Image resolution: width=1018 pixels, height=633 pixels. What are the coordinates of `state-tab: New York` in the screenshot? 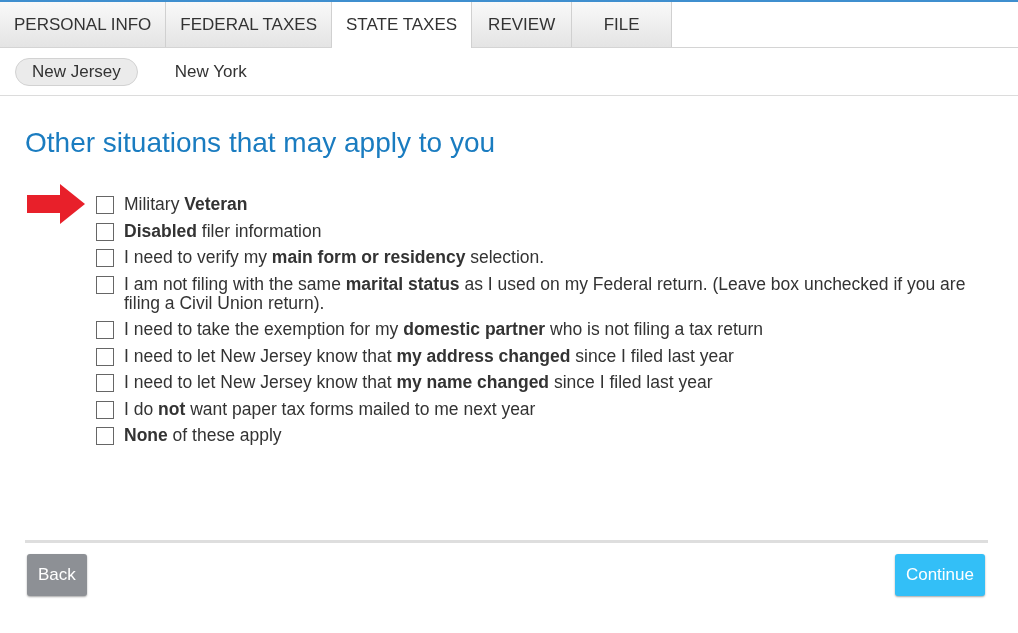 It's located at (210, 72).